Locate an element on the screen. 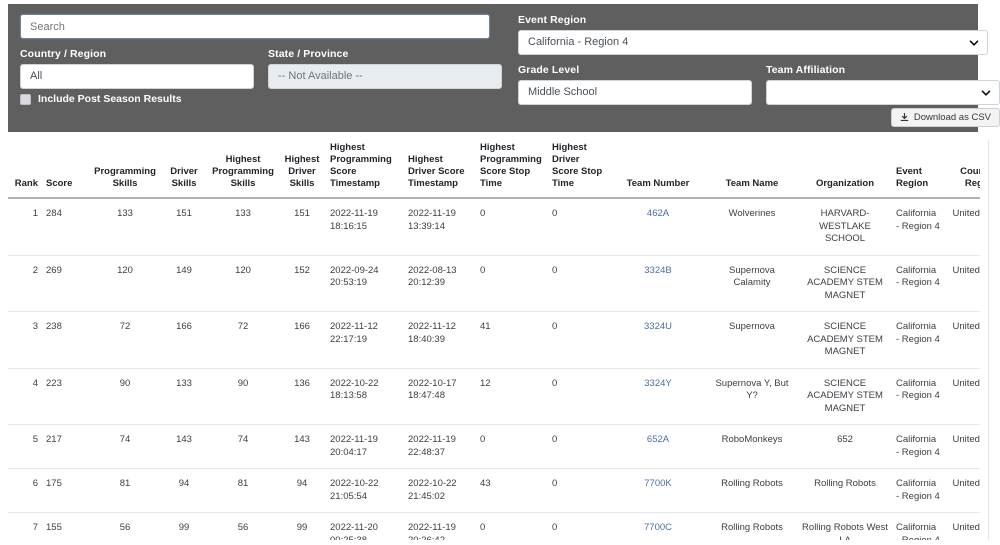 The image size is (1000, 545). cell-driver-skills: 143 is located at coordinates (184, 446).